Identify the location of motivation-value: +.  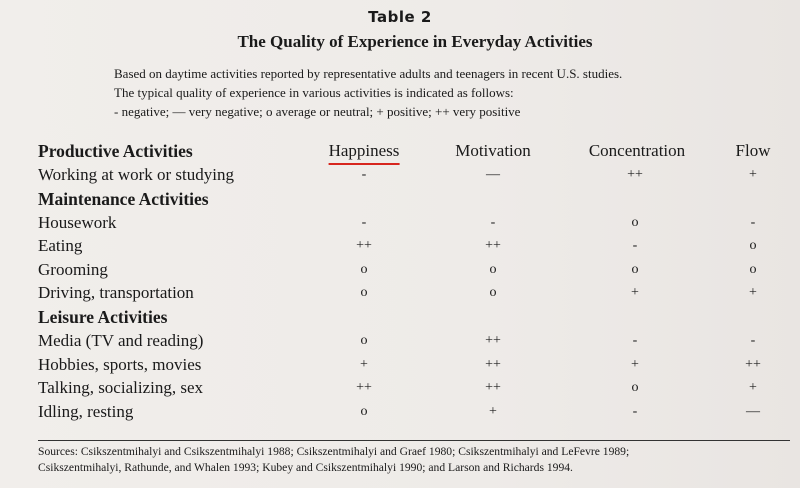
(493, 411).